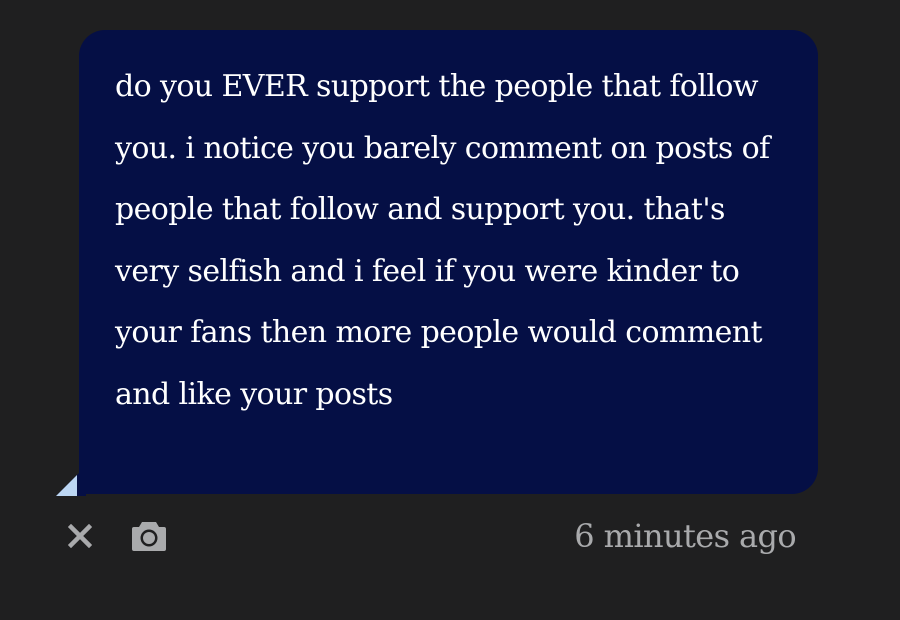 The width and height of the screenshot is (900, 620). I want to click on message-footer: 6 minutes ago, so click(450, 536).